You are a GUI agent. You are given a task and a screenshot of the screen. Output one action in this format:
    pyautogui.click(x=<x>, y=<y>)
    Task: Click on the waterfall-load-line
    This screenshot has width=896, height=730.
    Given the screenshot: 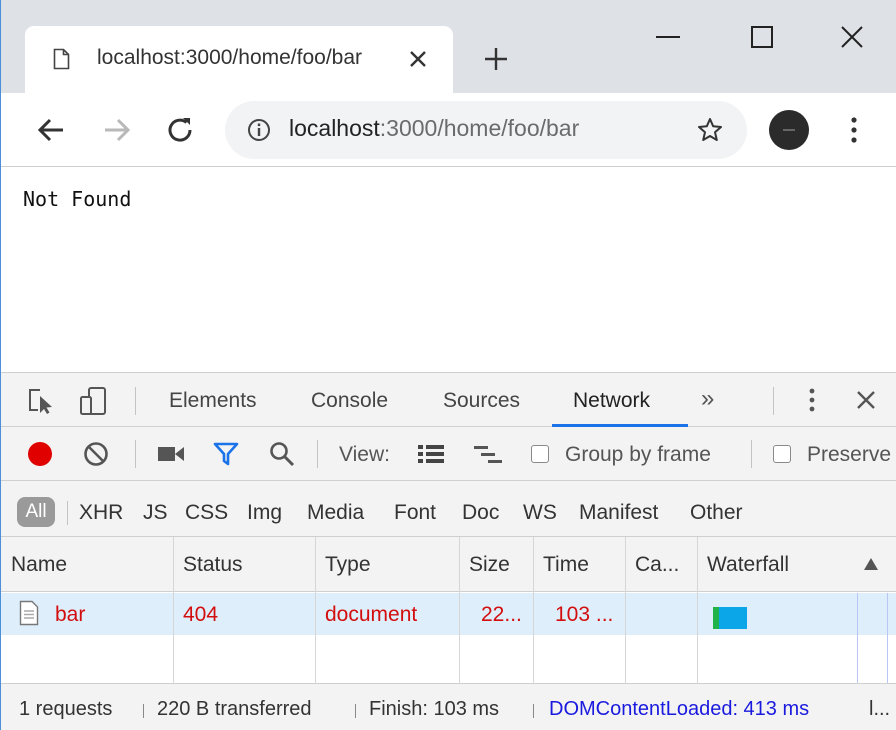 What is the action you would take?
    pyautogui.click(x=887, y=638)
    